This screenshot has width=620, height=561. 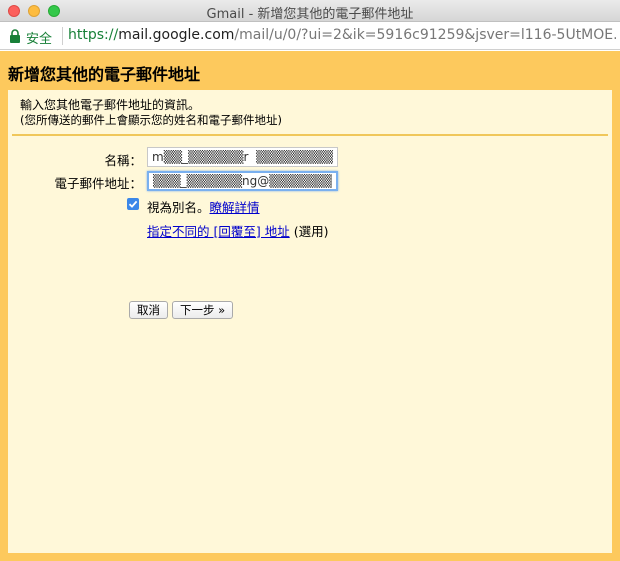 I want to click on reply-to-link: 指定不同的 [回覆至] 地址, so click(x=218, y=231).